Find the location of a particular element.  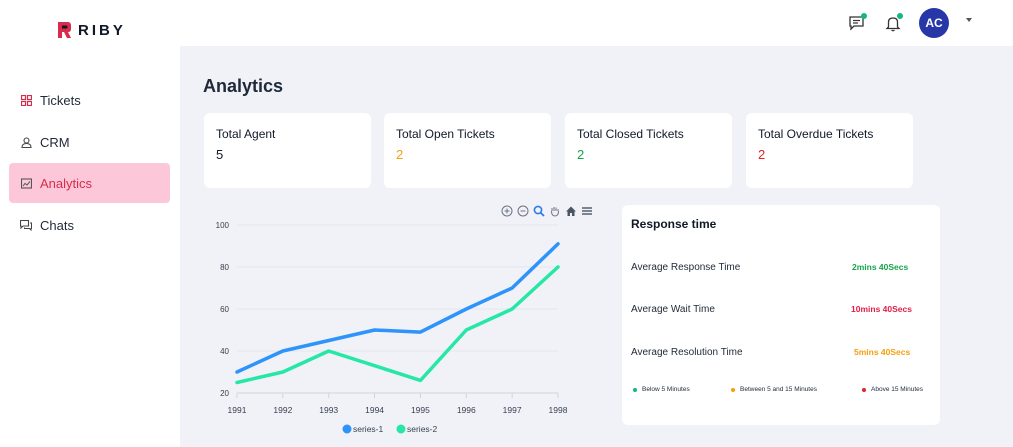

legend-below-5: Below 5 Minutes is located at coordinates (661, 389).